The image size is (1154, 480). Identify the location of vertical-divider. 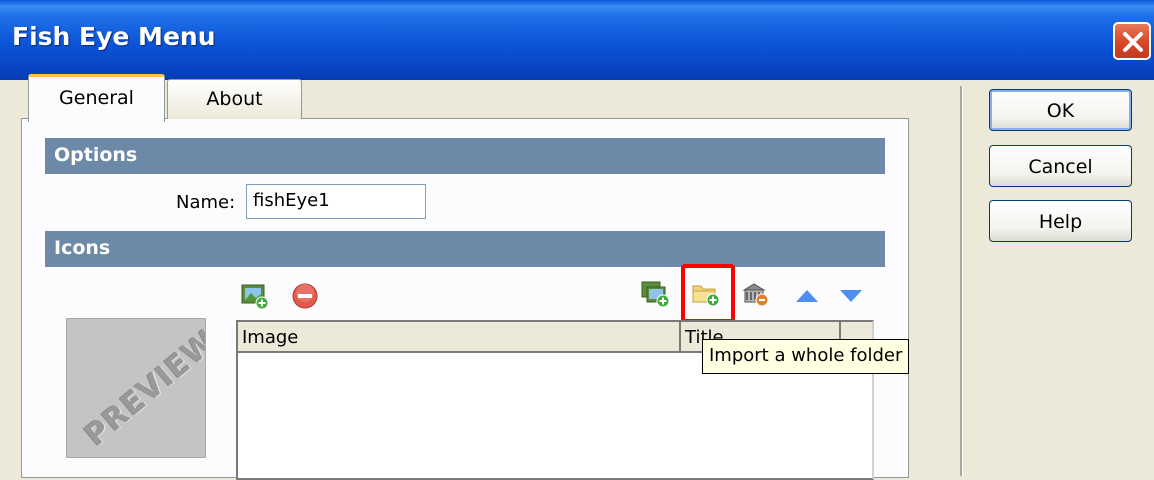
(961, 281).